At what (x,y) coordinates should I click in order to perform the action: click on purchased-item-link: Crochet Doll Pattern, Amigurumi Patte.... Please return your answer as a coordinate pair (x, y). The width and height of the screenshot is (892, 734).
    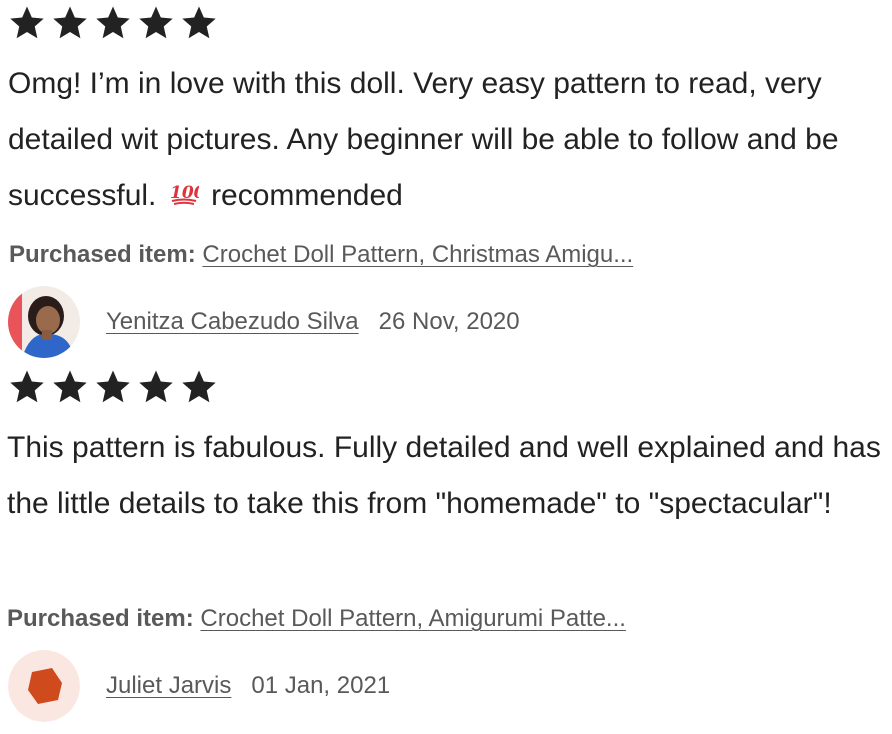
    Looking at the image, I should click on (413, 618).